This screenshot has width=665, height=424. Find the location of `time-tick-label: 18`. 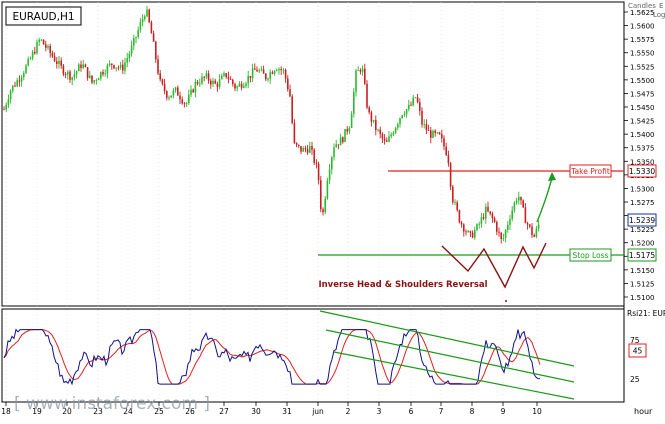

time-tick-label: 18 is located at coordinates (6, 411).